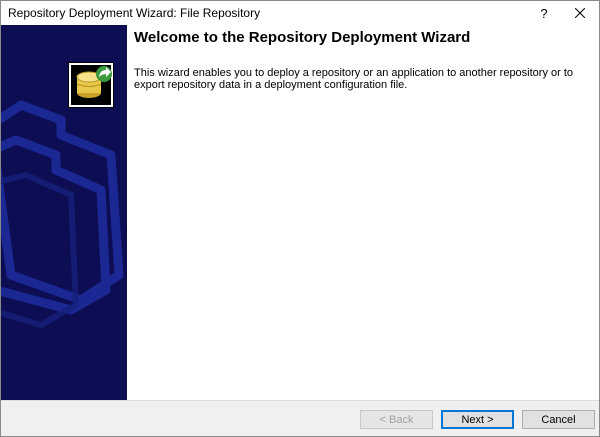 The width and height of the screenshot is (600, 437). Describe the element at coordinates (300, 418) in the screenshot. I see `button-bar: < Back Next > Cancel` at that location.